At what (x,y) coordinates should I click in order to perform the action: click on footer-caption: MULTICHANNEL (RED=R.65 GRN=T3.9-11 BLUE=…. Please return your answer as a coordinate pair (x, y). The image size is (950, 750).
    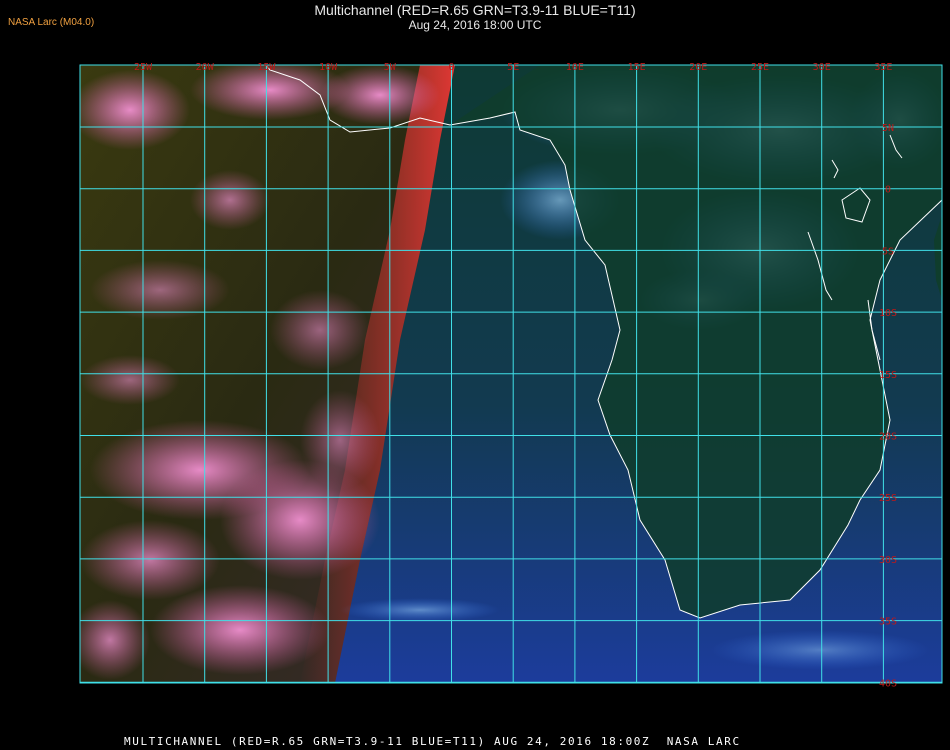
    Looking at the image, I should click on (432, 741).